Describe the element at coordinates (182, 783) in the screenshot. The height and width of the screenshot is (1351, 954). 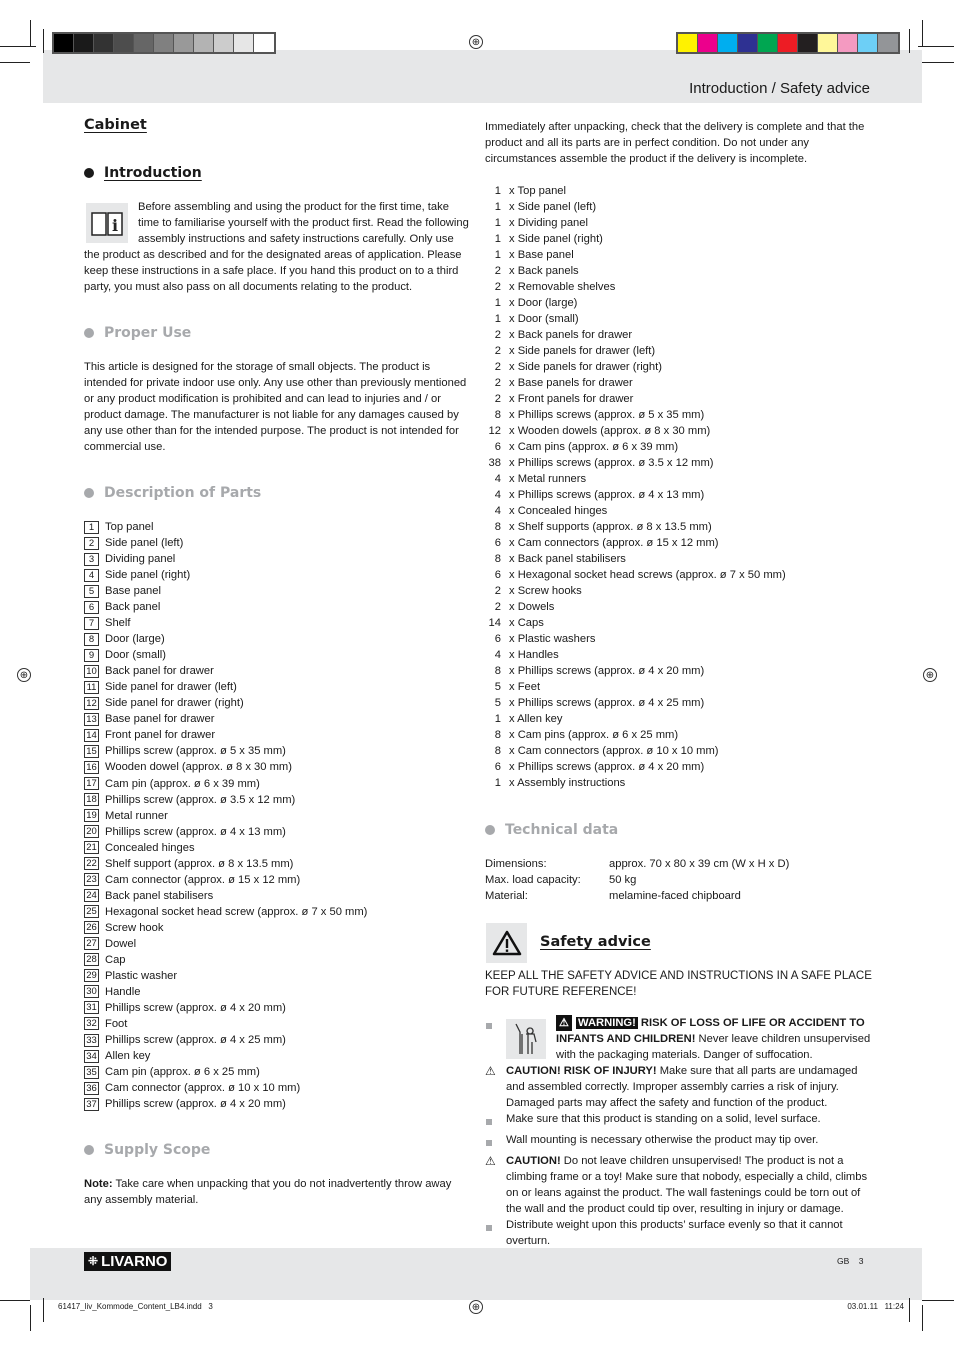
I see `part-label: Cam pin (approx. ø 6 x 39 mm)` at that location.